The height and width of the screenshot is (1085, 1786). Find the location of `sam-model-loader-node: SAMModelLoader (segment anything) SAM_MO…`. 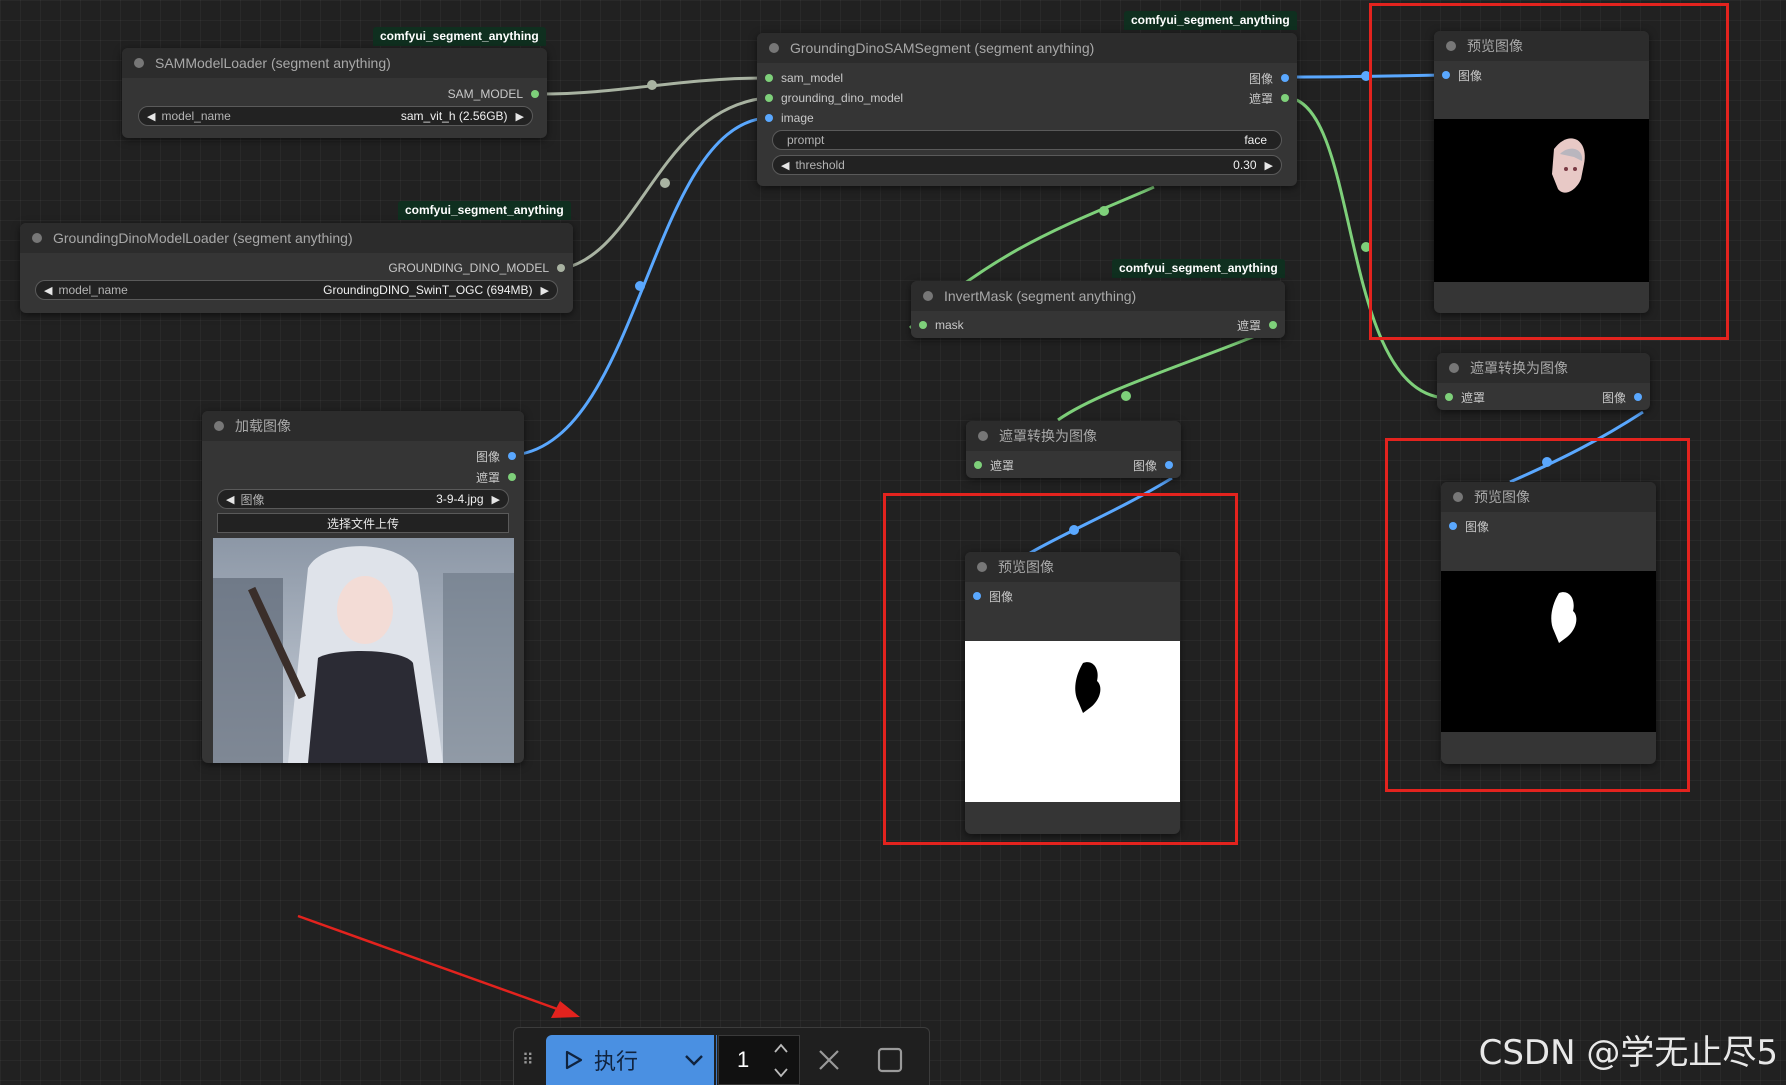

sam-model-loader-node: SAMModelLoader (segment anything) SAM_MO… is located at coordinates (334, 93).